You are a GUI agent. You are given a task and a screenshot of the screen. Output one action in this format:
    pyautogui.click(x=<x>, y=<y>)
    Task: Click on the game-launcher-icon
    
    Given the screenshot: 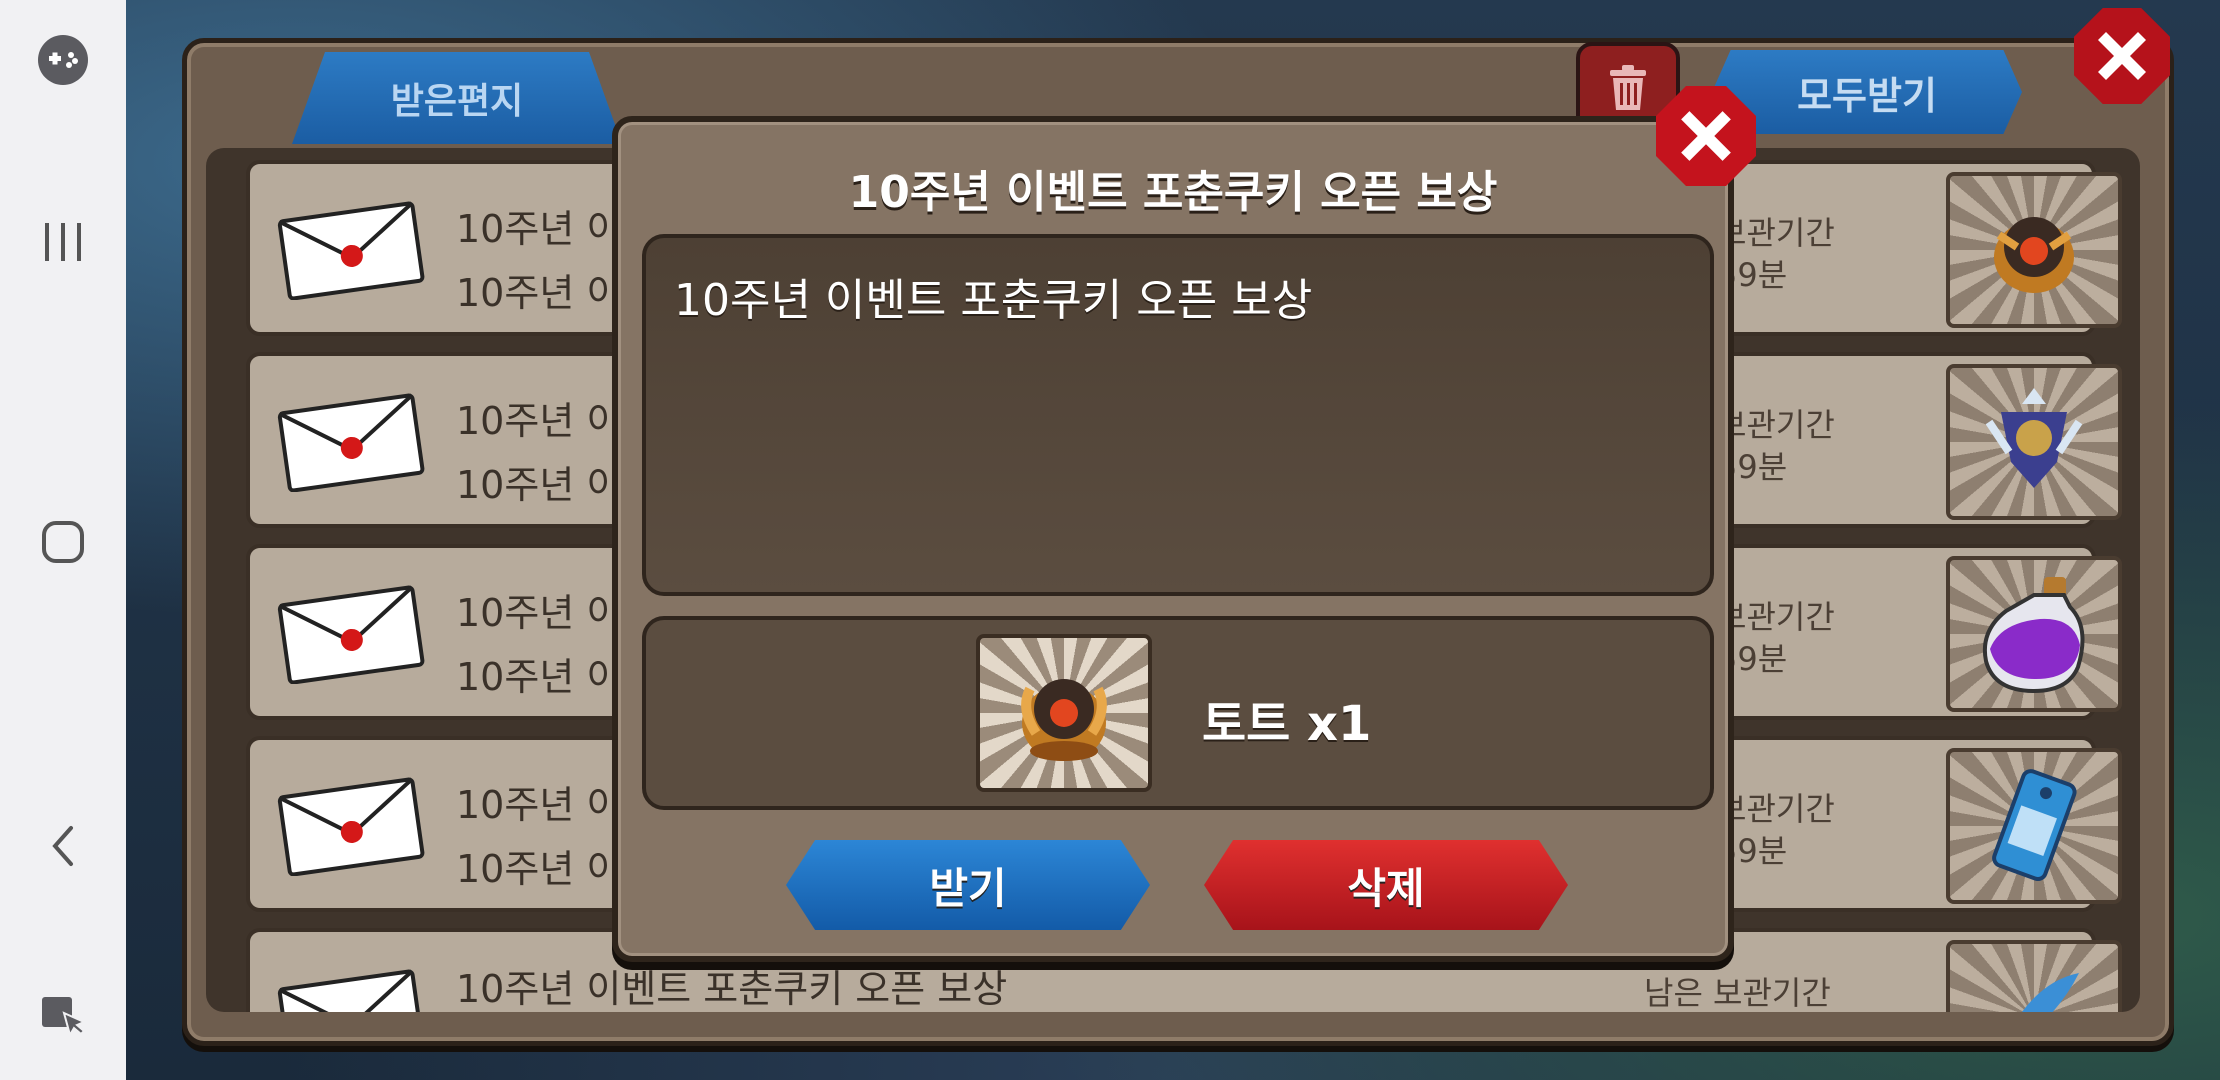 What is the action you would take?
    pyautogui.click(x=63, y=60)
    